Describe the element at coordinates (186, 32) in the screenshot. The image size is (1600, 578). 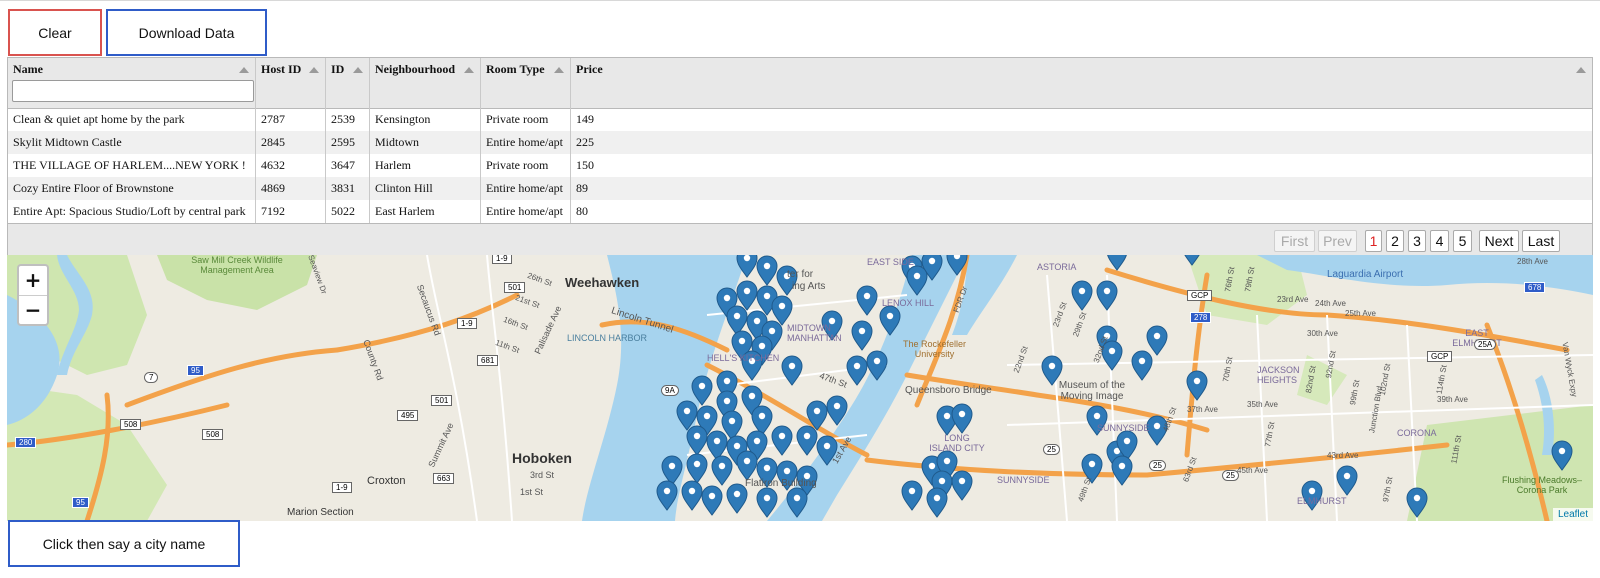
I see `download-data-button: Download Data` at that location.